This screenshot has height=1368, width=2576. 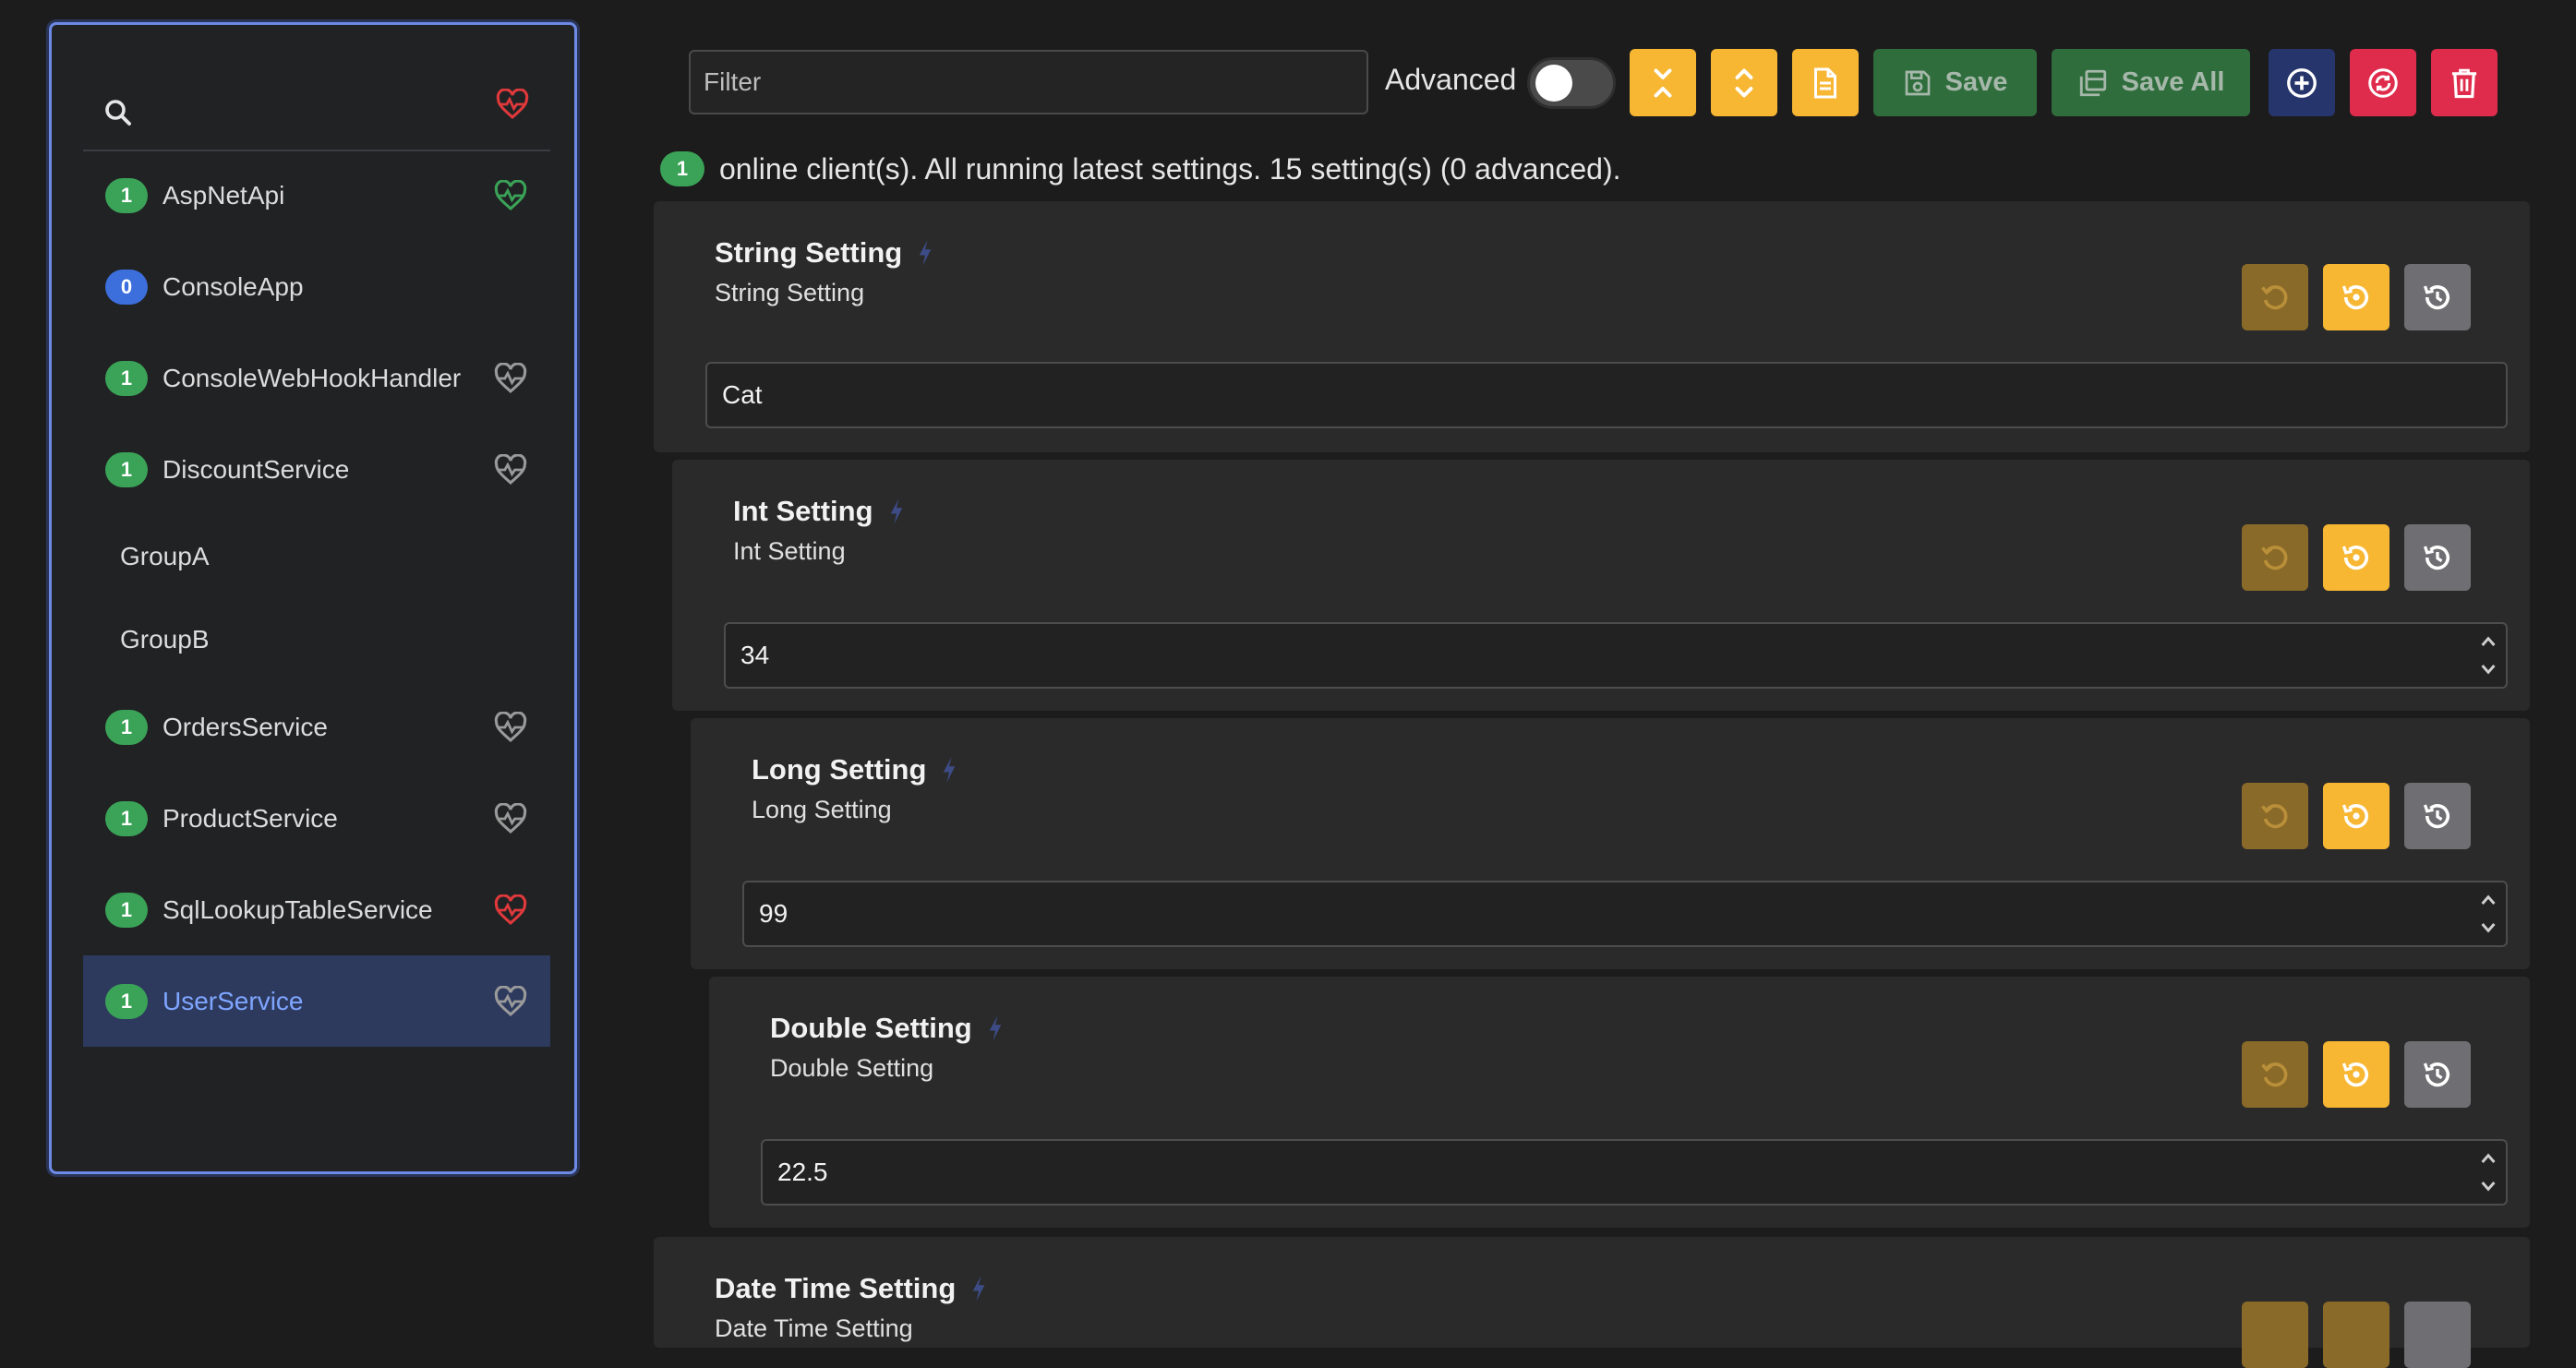 What do you see at coordinates (250, 818) in the screenshot?
I see `sidebar-item-label: ProductService` at bounding box center [250, 818].